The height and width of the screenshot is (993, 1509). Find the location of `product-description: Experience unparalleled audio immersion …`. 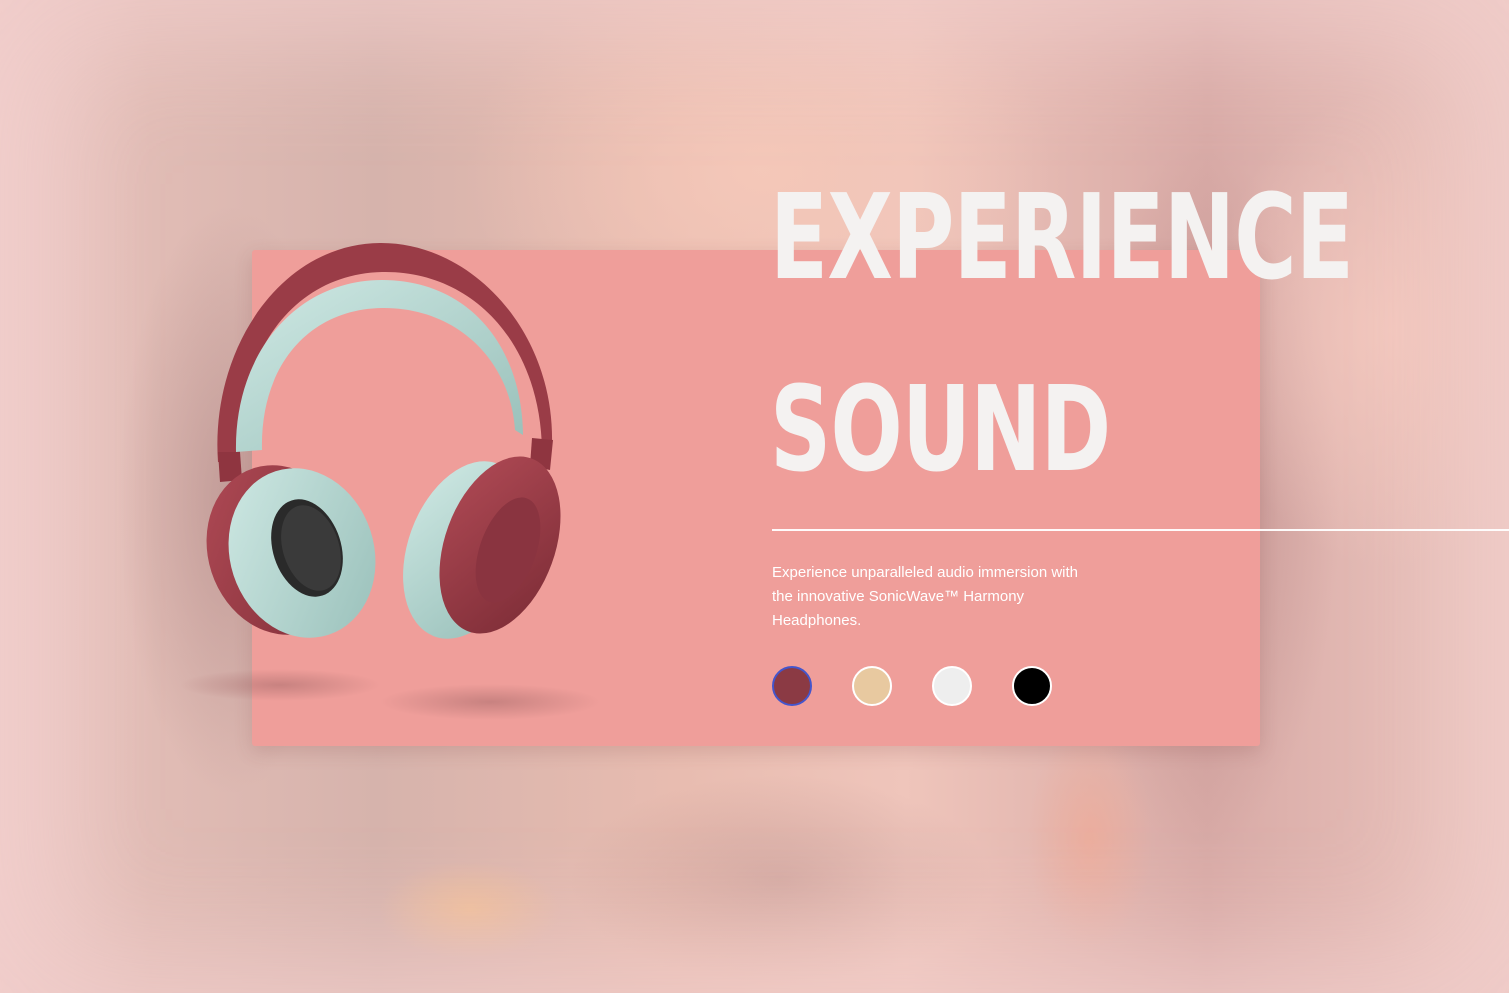

product-description: Experience unparalleled audio immersion … is located at coordinates (925, 596).